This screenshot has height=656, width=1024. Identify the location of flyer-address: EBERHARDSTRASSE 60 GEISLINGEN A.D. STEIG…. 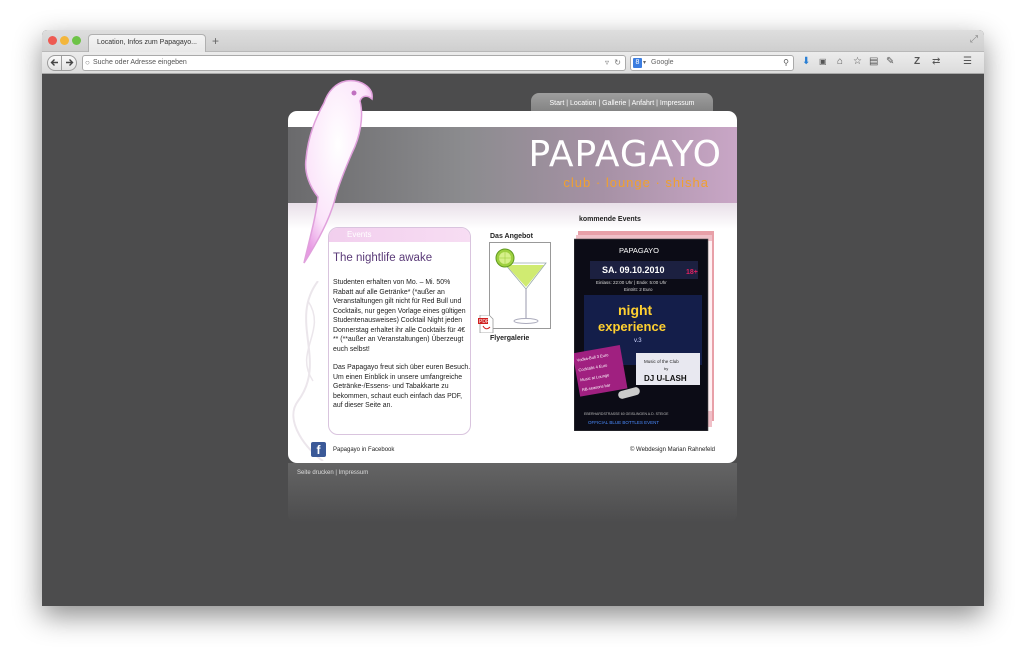
(626, 414).